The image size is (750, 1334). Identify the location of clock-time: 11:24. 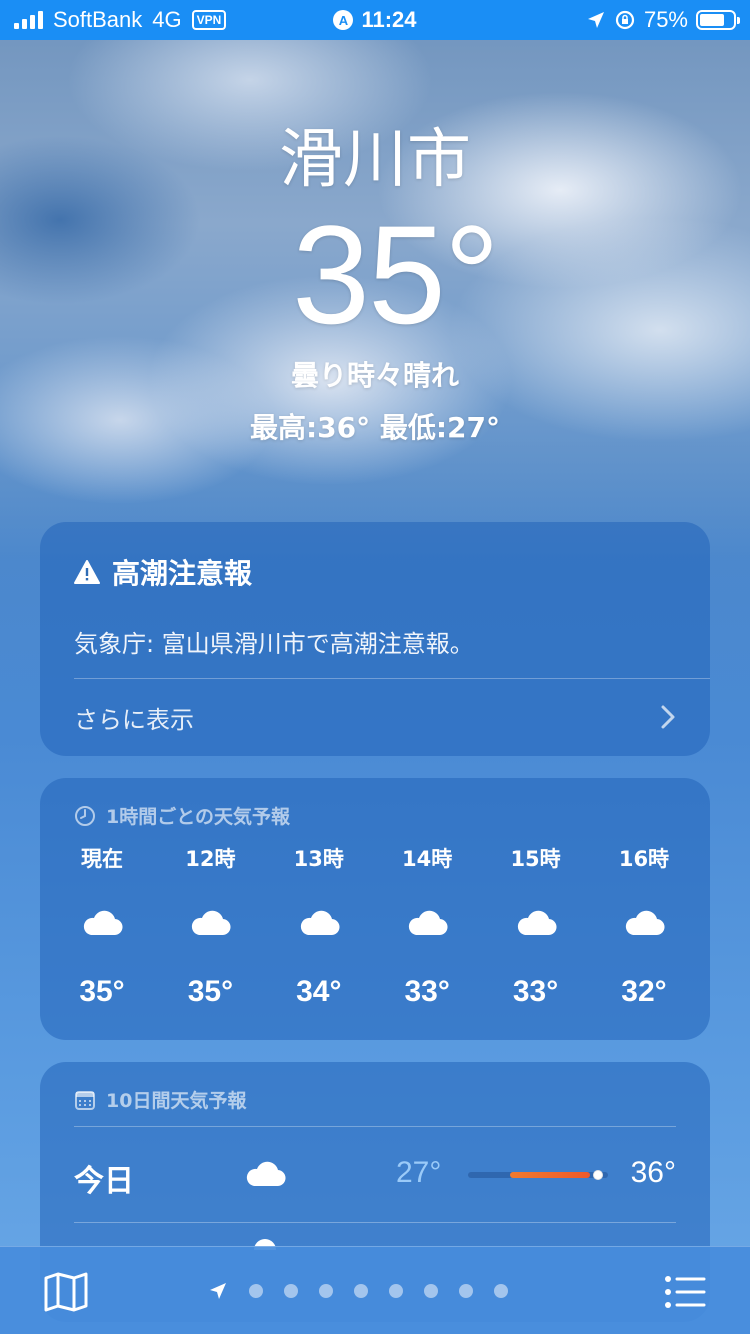
(389, 19).